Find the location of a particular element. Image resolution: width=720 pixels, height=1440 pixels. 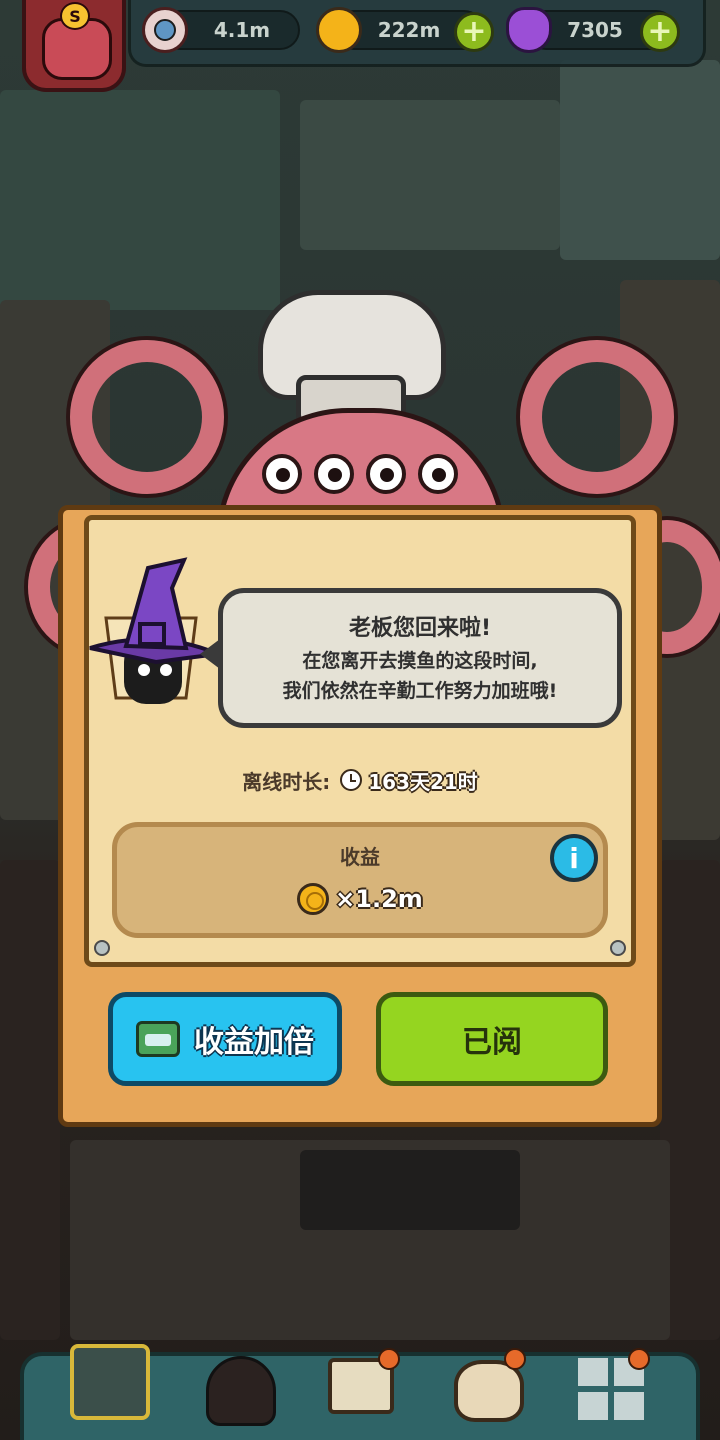

money-bag-nav-button is located at coordinates (491, 1384).